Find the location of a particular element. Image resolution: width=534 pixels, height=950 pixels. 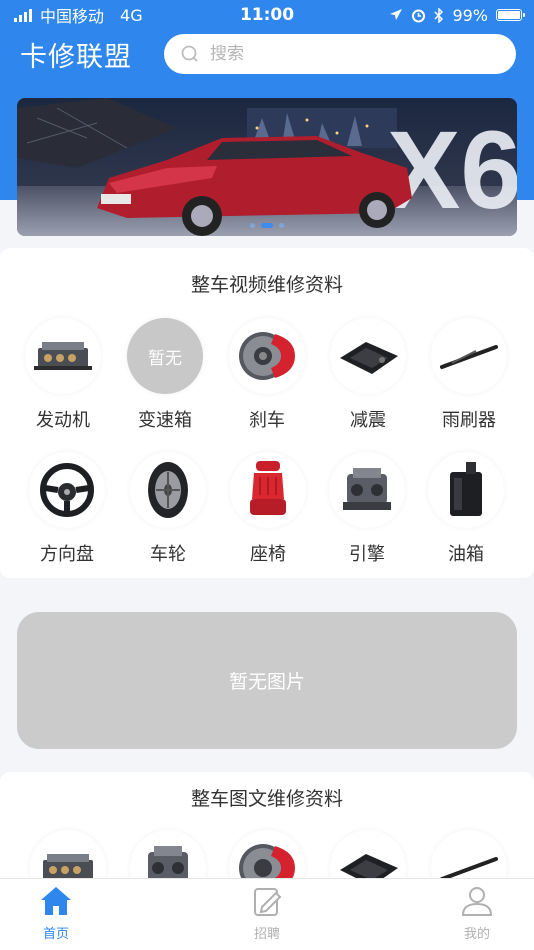

category-fuel-tank: 油箱 is located at coordinates (466, 509).